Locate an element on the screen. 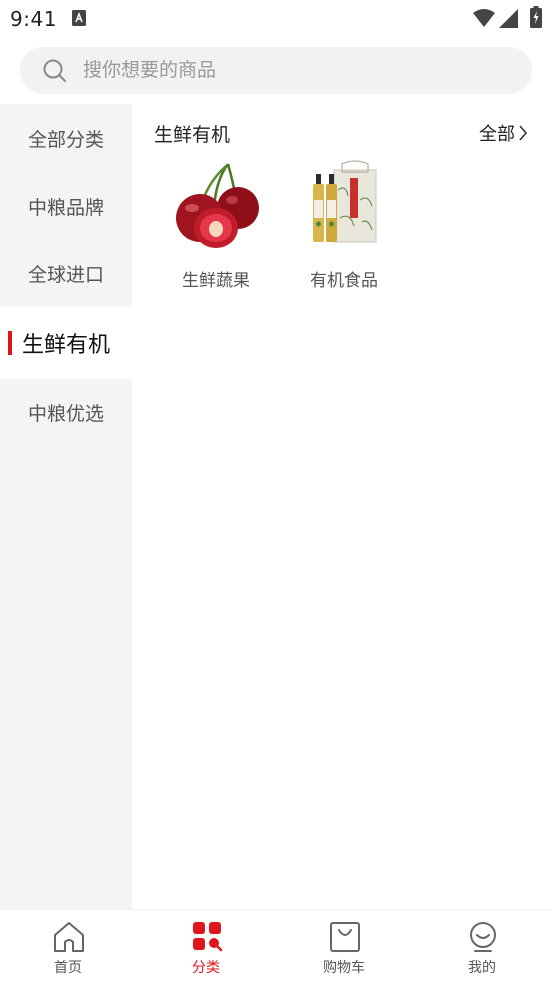 This screenshot has height=983, width=552. battery-icon is located at coordinates (536, 17).